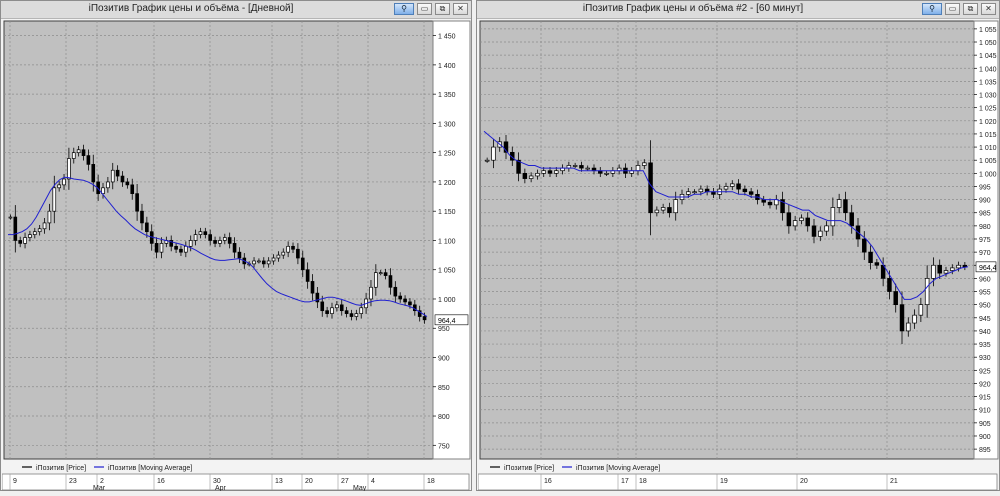 The width and height of the screenshot is (1000, 496). Describe the element at coordinates (988, 82) in the screenshot. I see `y-tick-label: 1 035` at that location.